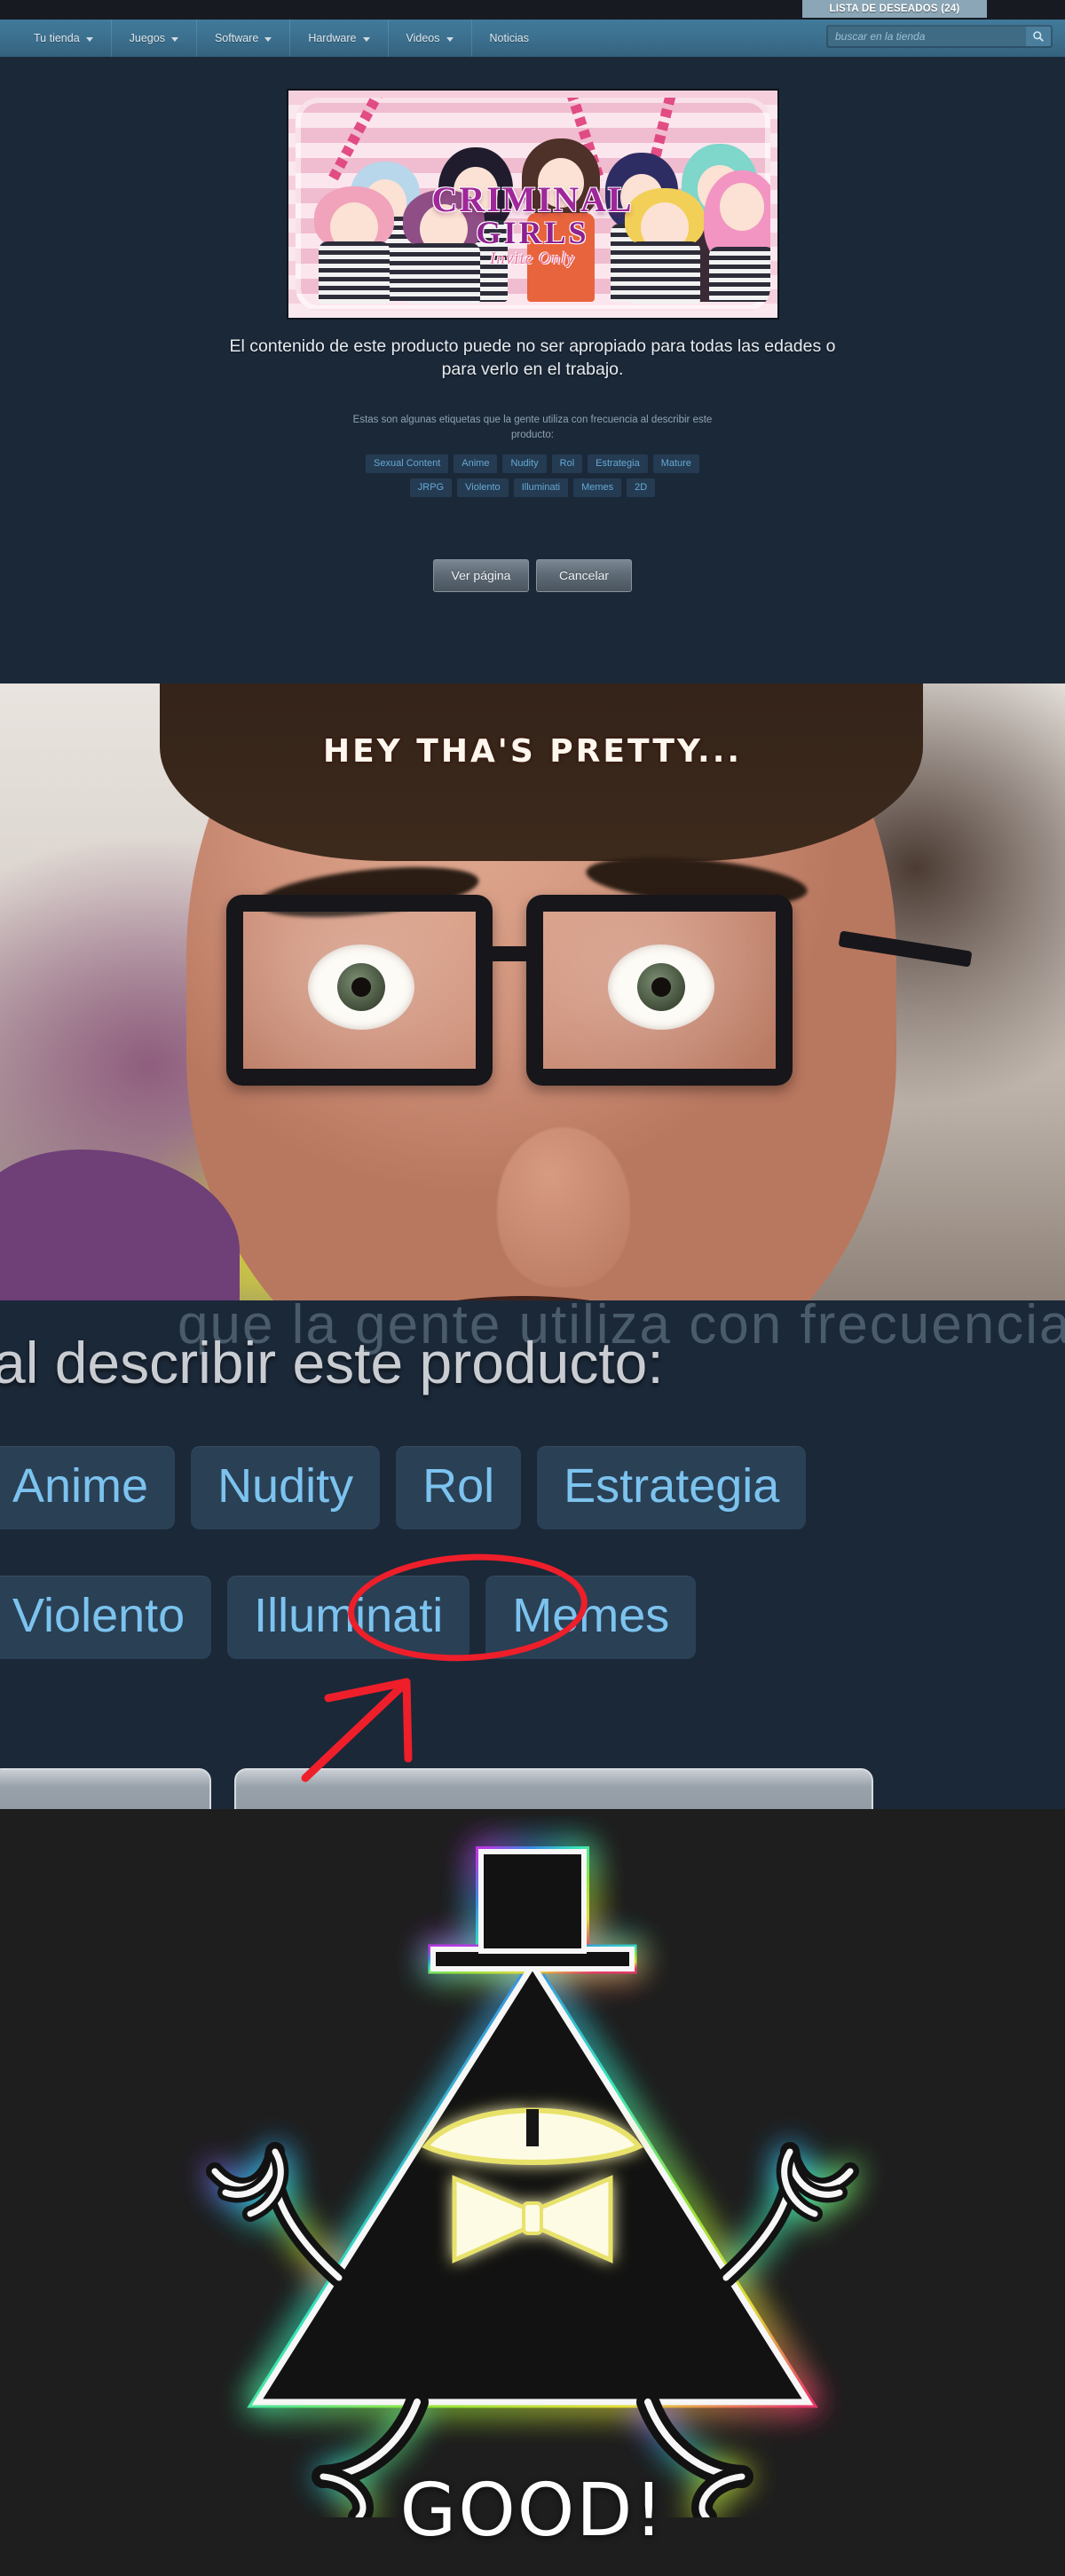 This screenshot has height=2576, width=1065. Describe the element at coordinates (597, 487) in the screenshot. I see `tag-memes: Memes` at that location.